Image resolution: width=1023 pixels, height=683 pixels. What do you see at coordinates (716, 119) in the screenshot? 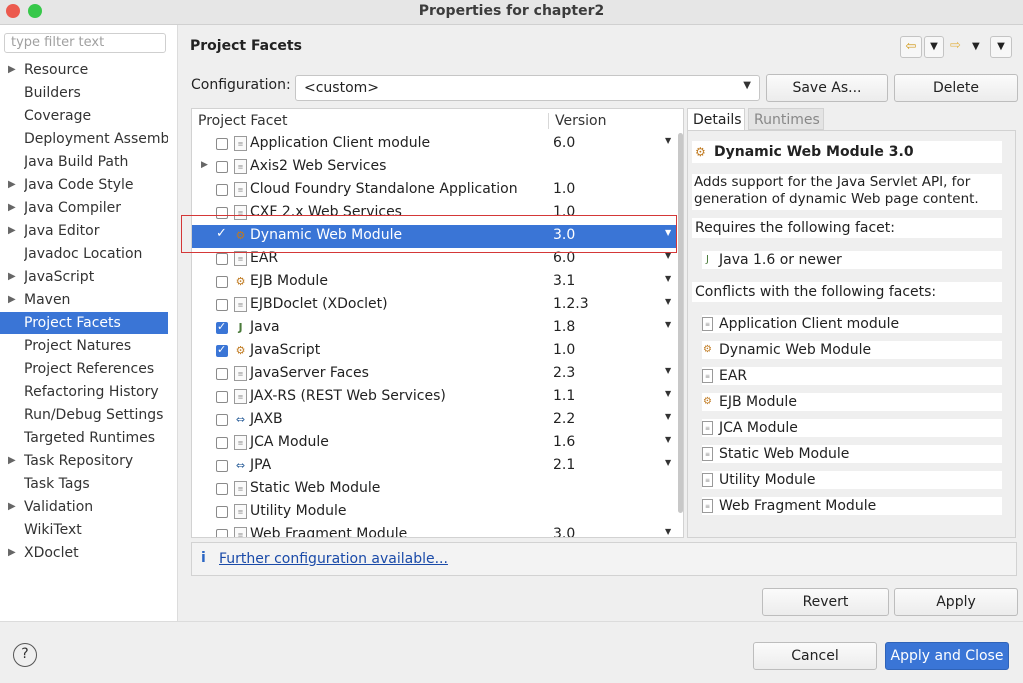
I see `tab-details: Details` at bounding box center [716, 119].